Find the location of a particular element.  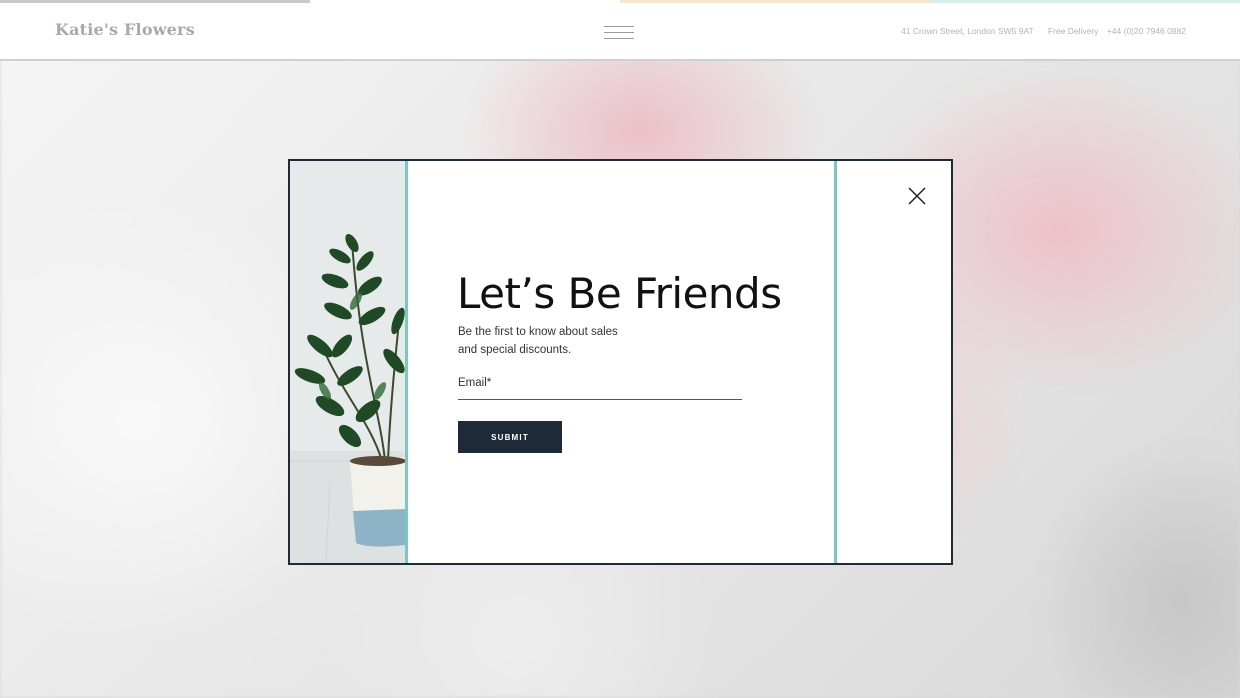

submit-button: SUBMIT is located at coordinates (510, 437).